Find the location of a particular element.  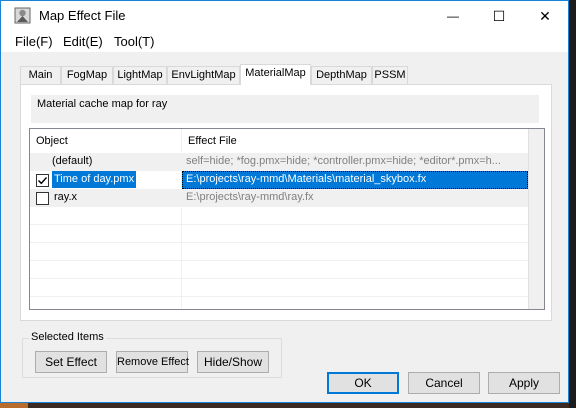

row-object-cell: ray.x is located at coordinates (105, 198).